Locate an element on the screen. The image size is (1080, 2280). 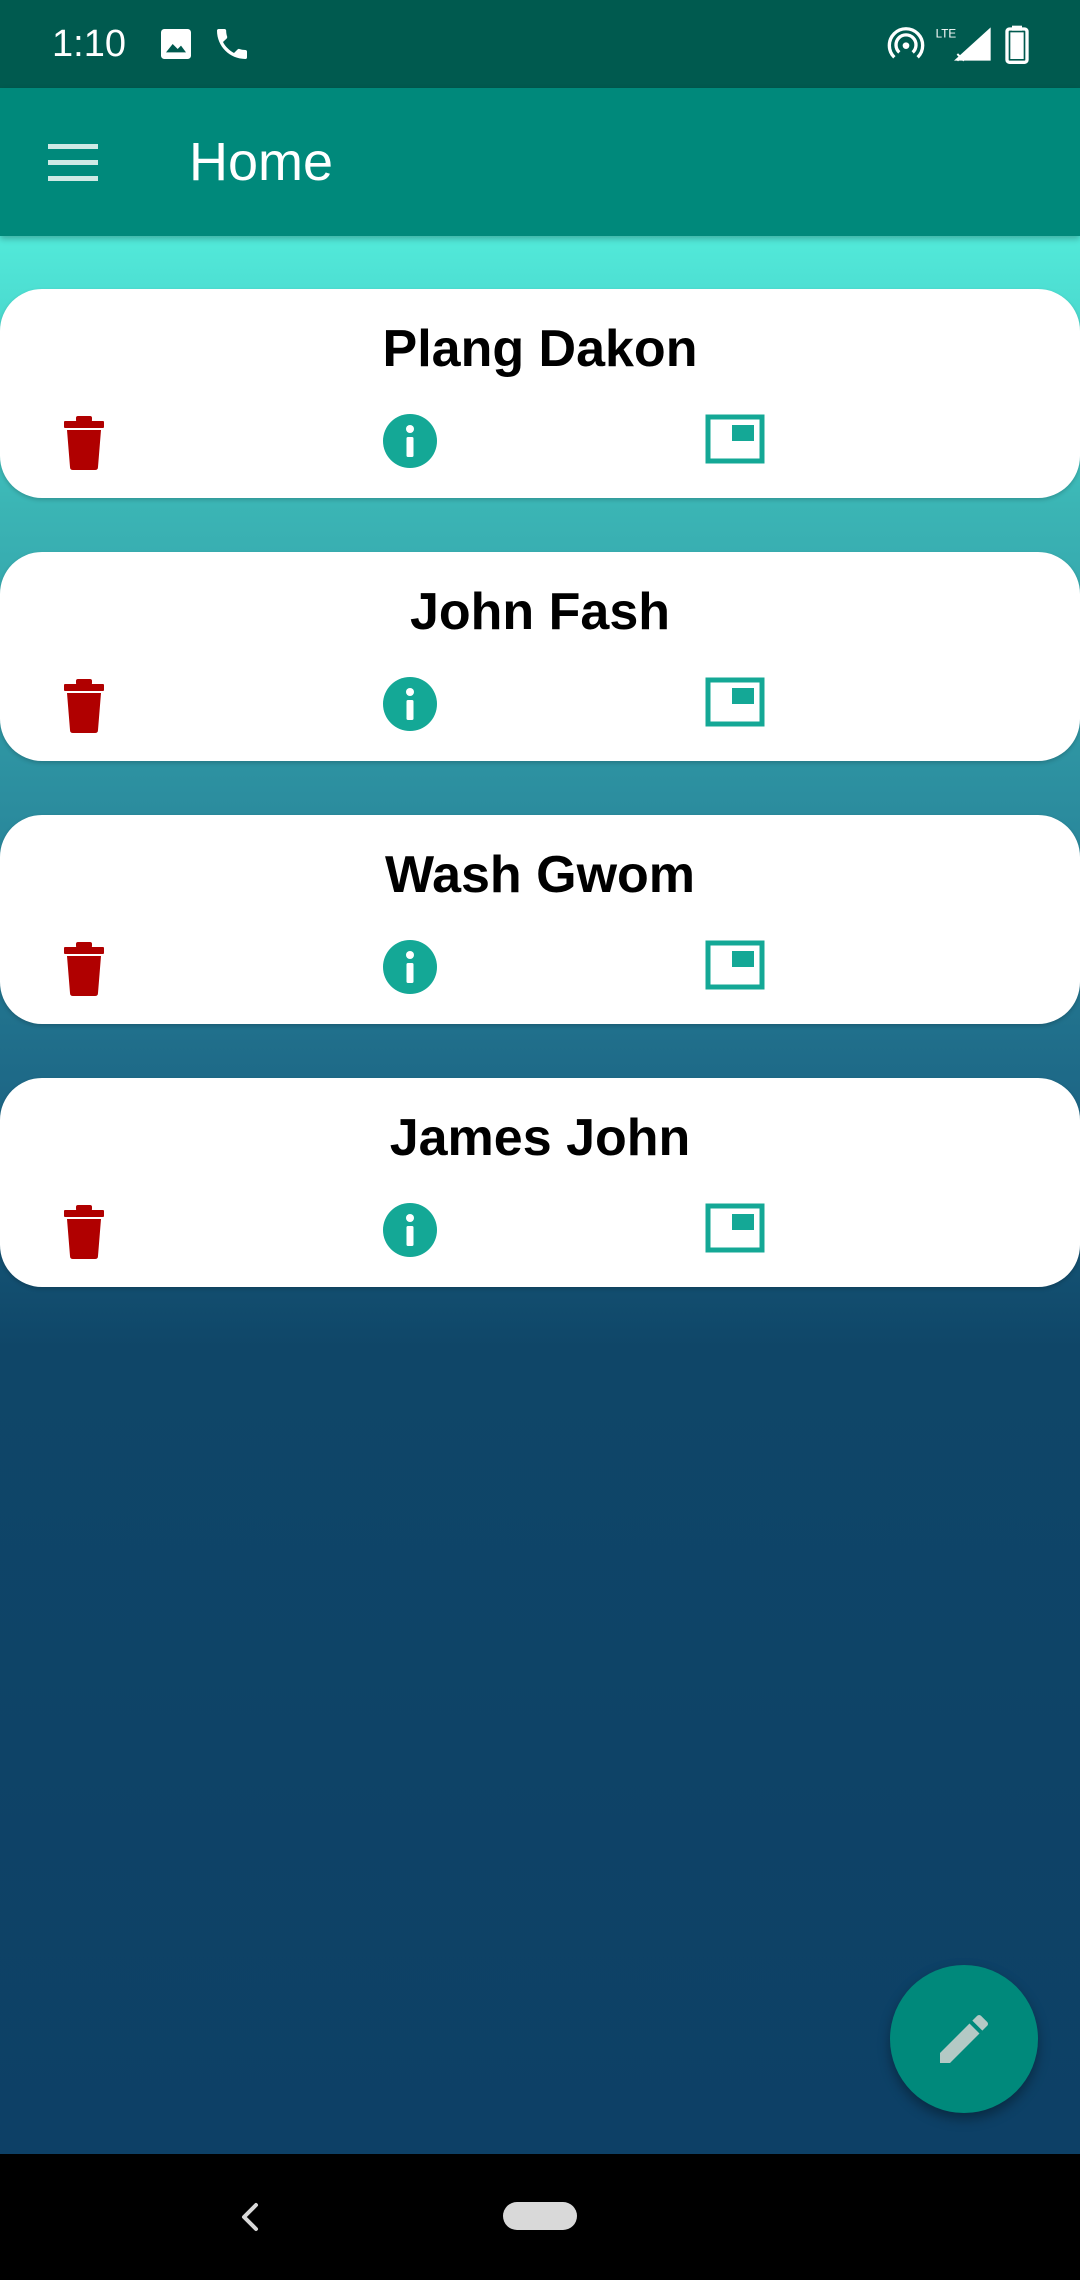
back-button is located at coordinates (250, 2217).